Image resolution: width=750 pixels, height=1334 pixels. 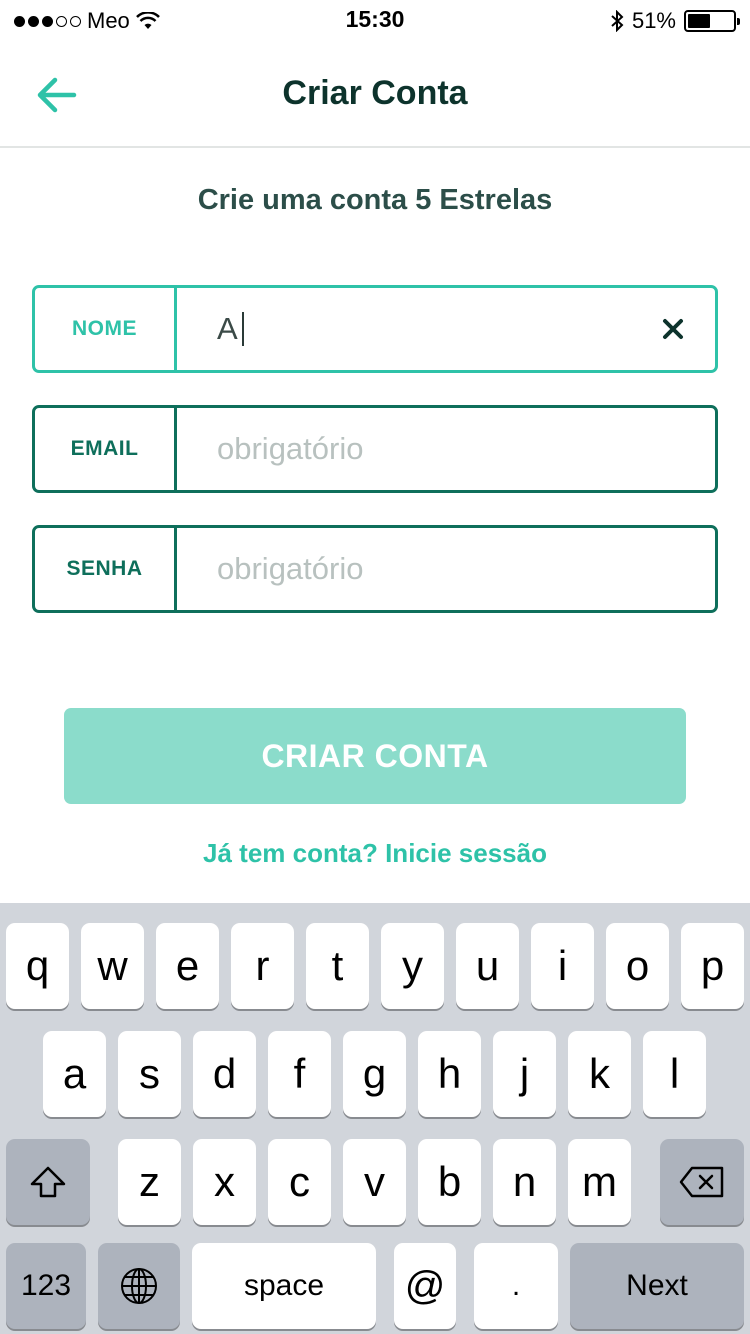 I want to click on email-label: EMAIL, so click(x=106, y=449).